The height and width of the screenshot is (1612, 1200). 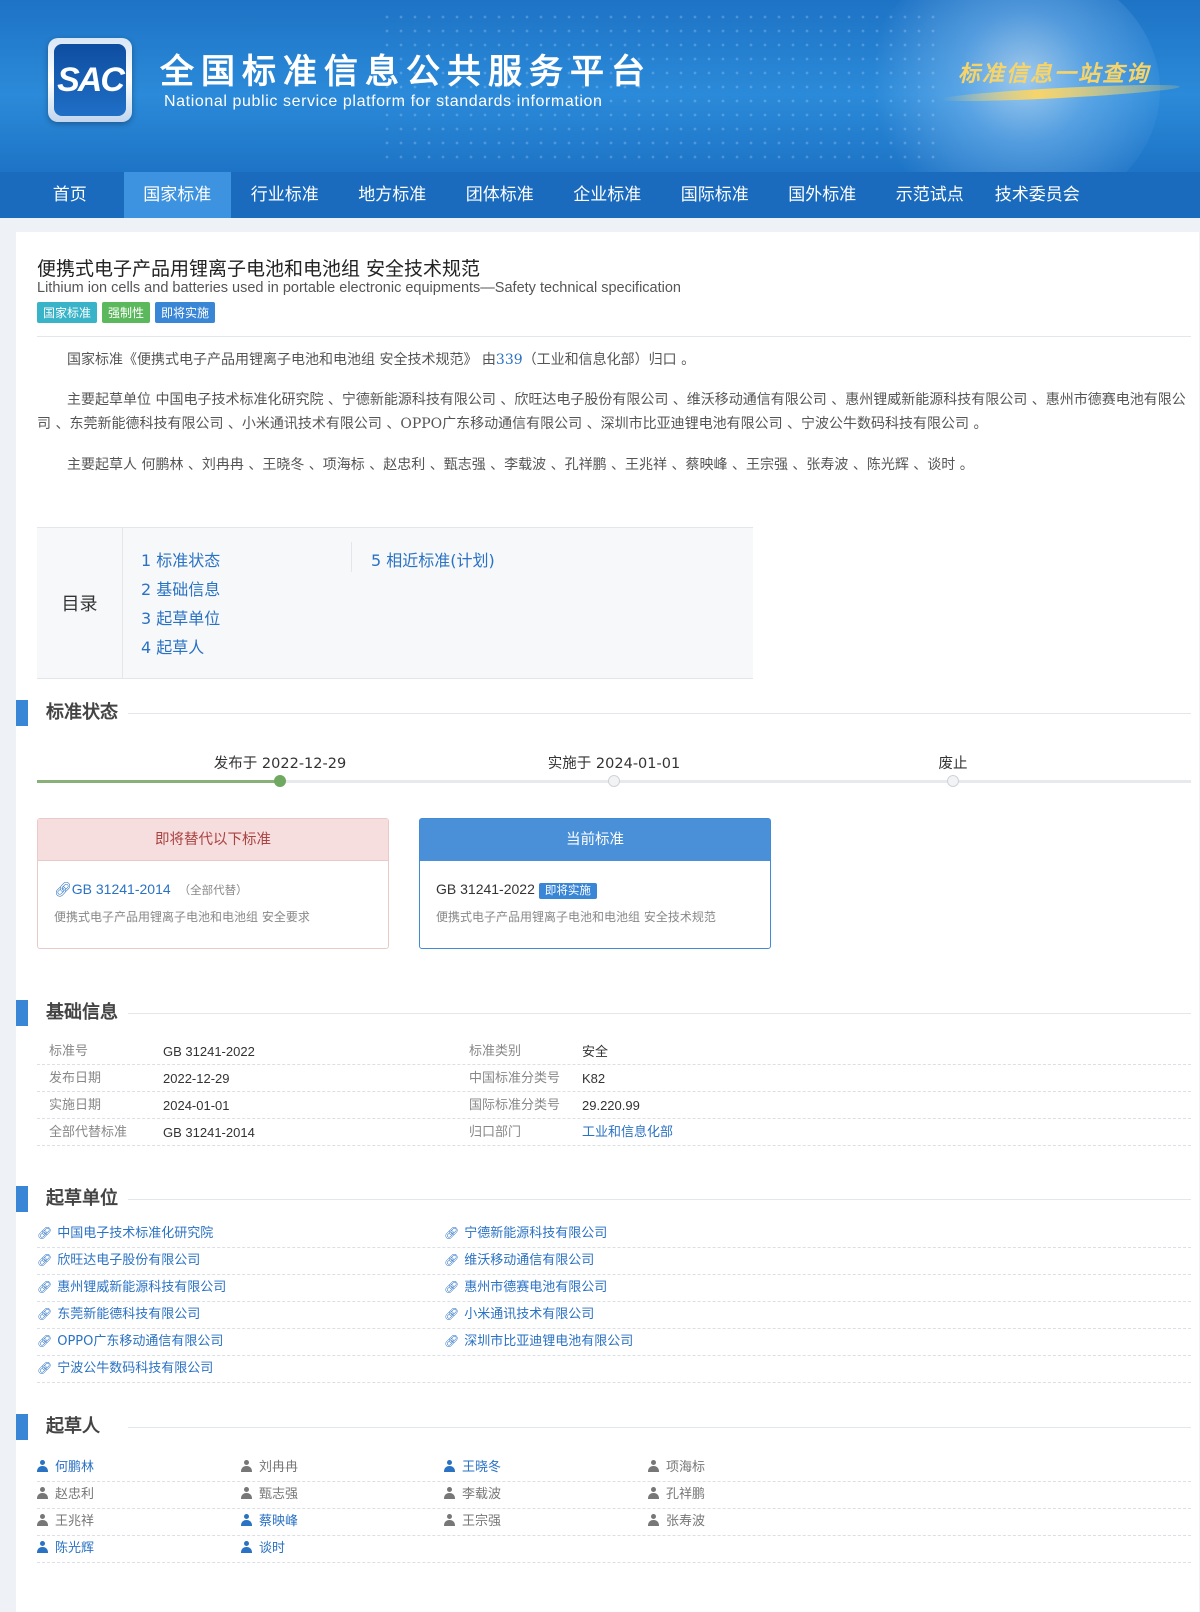 What do you see at coordinates (393, 195) in the screenshot?
I see `nav-local: 地方标准` at bounding box center [393, 195].